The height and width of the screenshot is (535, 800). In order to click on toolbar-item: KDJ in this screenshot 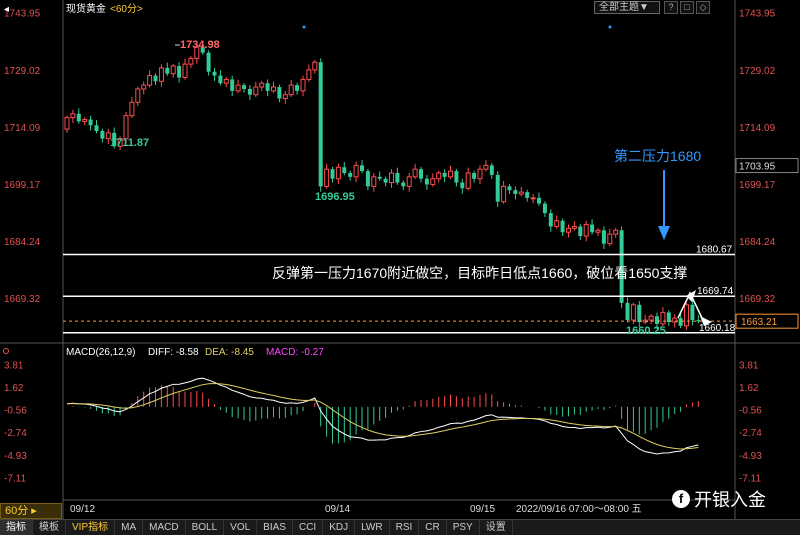, I will do `click(339, 527)`.